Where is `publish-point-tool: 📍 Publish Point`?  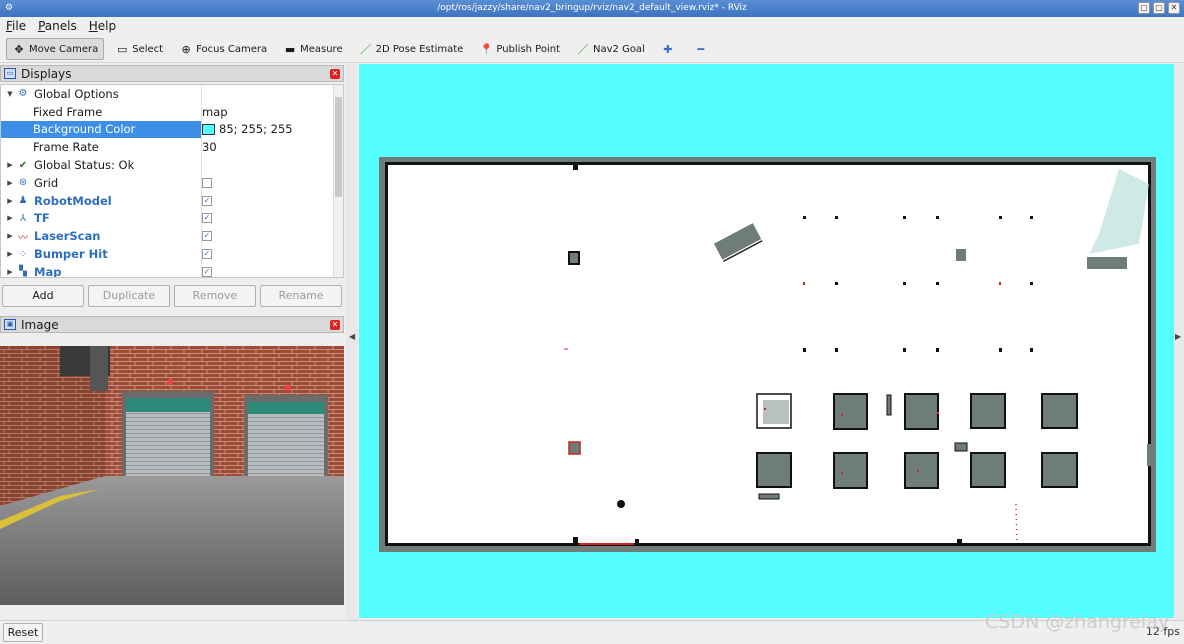
publish-point-tool: 📍 Publish Point is located at coordinates (519, 49).